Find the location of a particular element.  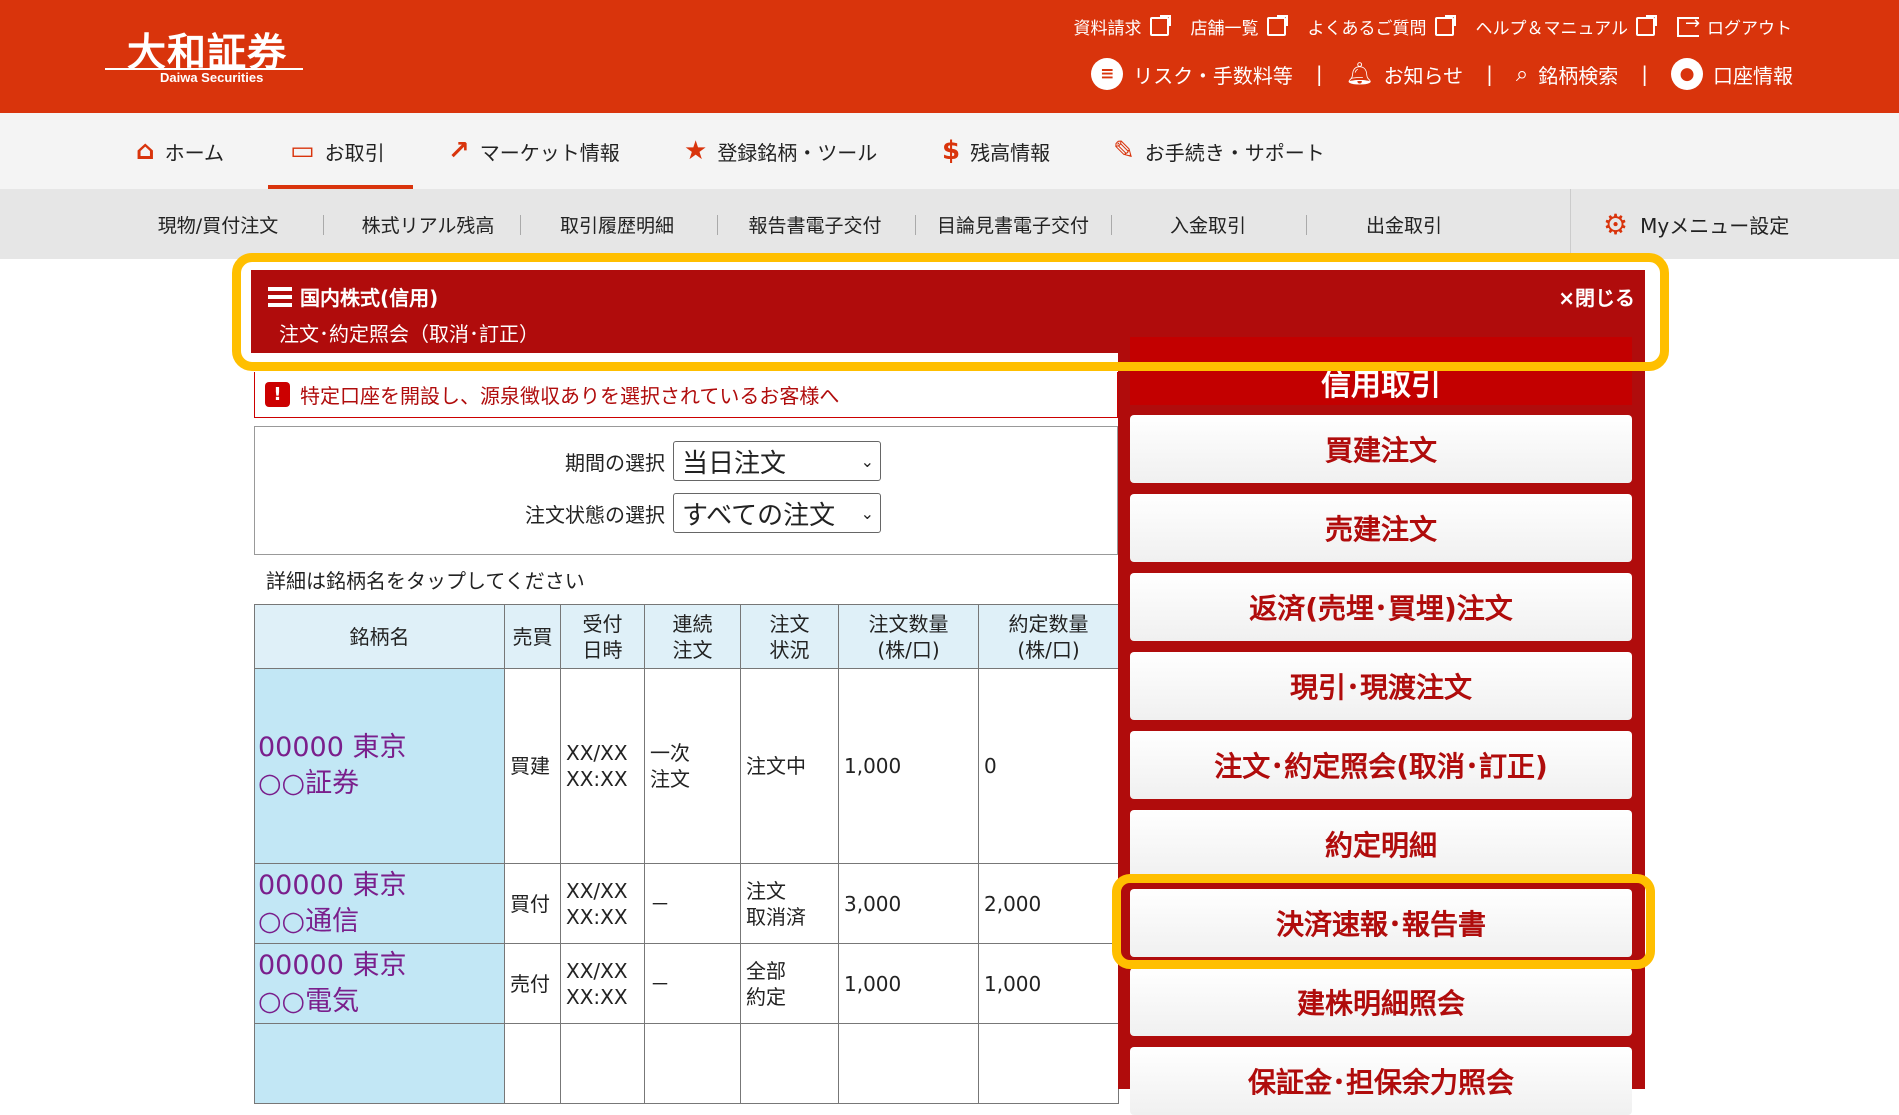

link-label: お知らせ is located at coordinates (1423, 75).